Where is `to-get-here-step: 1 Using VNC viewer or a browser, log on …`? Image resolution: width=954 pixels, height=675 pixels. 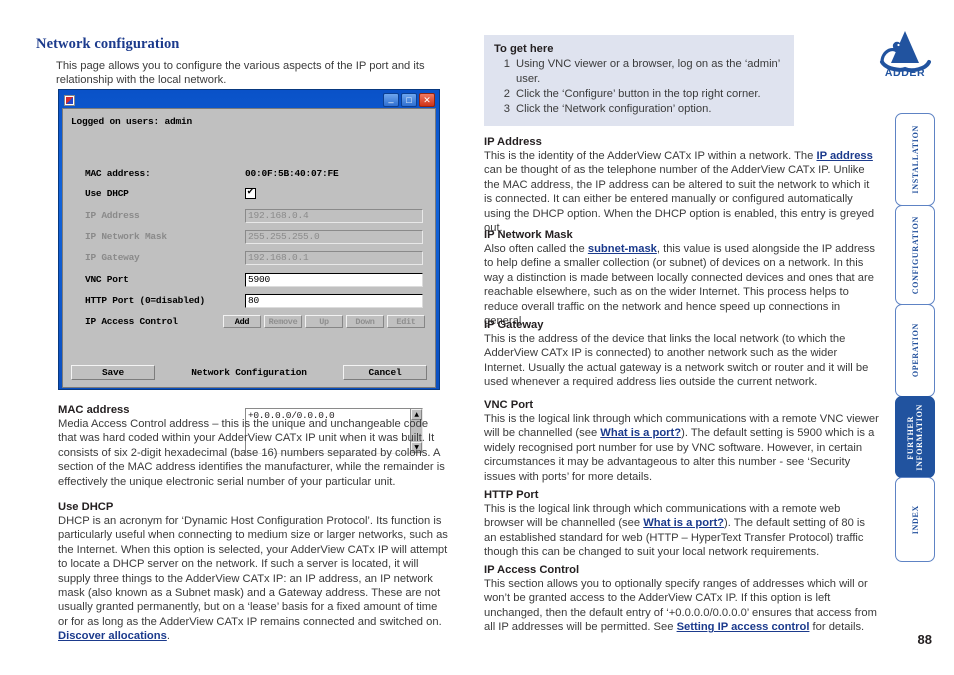
to-get-here-step: 1 Using VNC viewer or a browser, log on … is located at coordinates (639, 72).